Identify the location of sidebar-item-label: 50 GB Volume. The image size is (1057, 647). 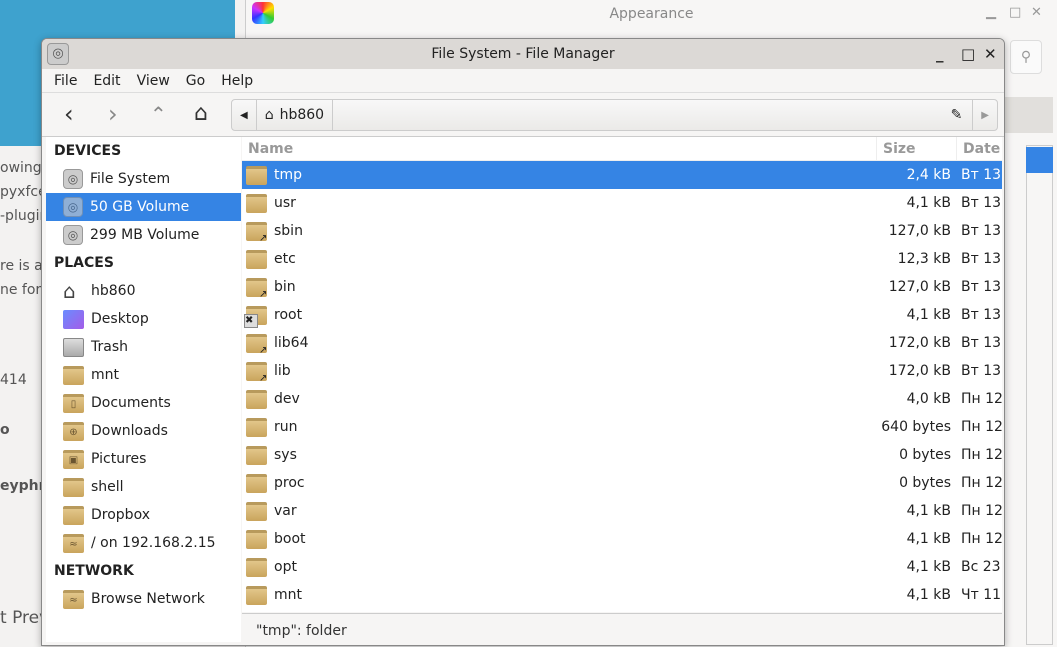
(140, 207).